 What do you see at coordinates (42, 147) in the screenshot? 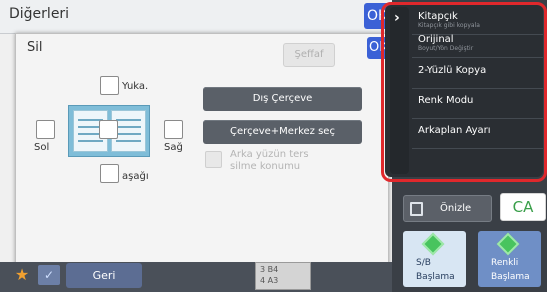
I see `erase-left-label: Sol` at bounding box center [42, 147].